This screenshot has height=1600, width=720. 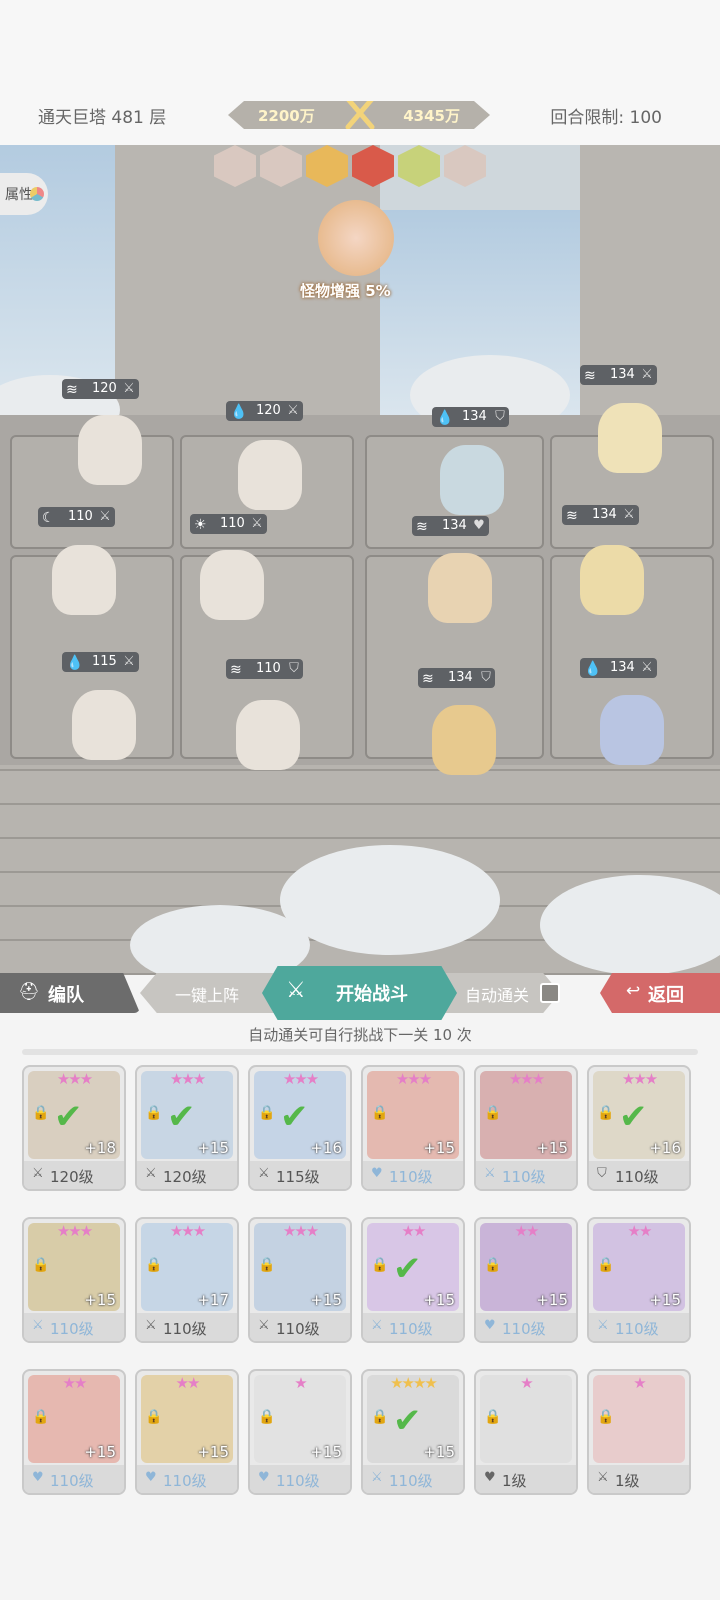 What do you see at coordinates (500, 416) in the screenshot?
I see `shield-icon: ⛉` at bounding box center [500, 416].